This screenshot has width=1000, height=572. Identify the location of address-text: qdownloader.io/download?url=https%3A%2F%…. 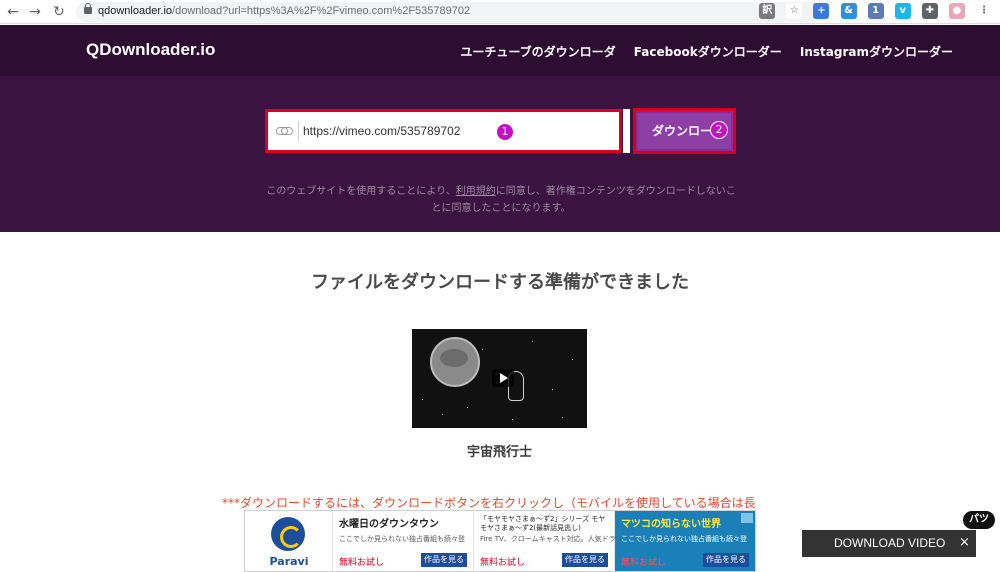
(284, 11).